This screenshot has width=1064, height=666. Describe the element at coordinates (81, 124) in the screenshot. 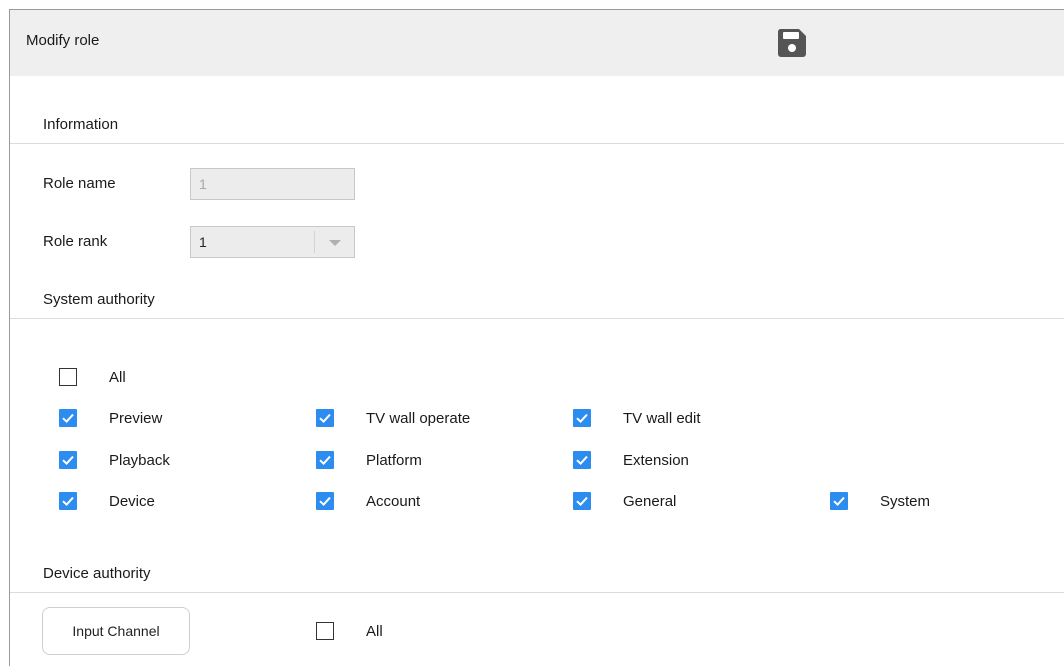

I see `information-section-title: Information` at that location.